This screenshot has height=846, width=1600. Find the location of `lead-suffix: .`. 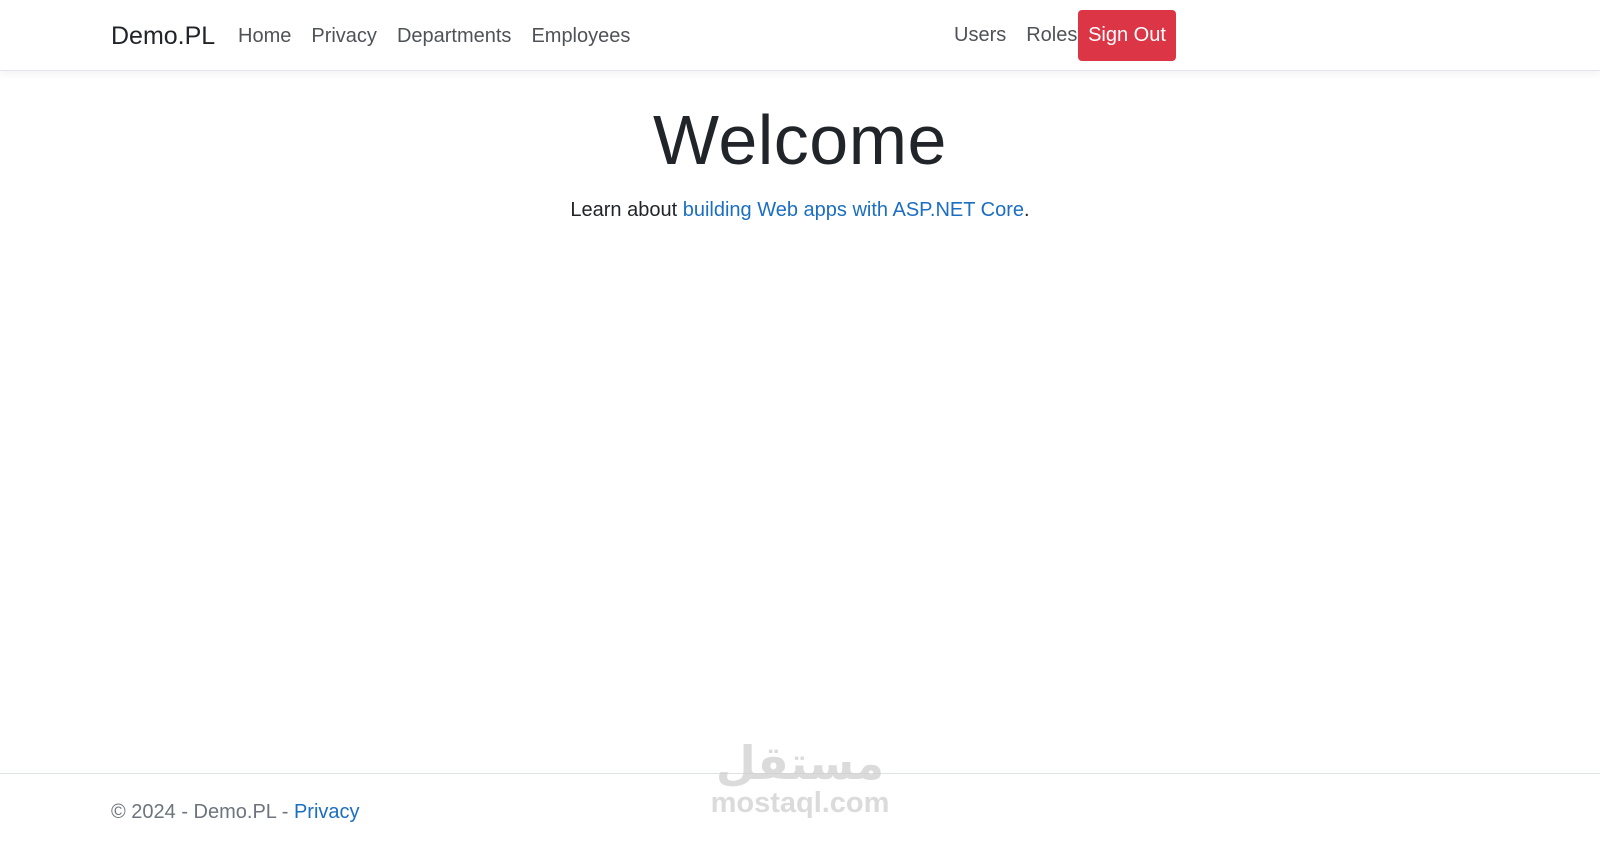

lead-suffix: . is located at coordinates (1027, 210).